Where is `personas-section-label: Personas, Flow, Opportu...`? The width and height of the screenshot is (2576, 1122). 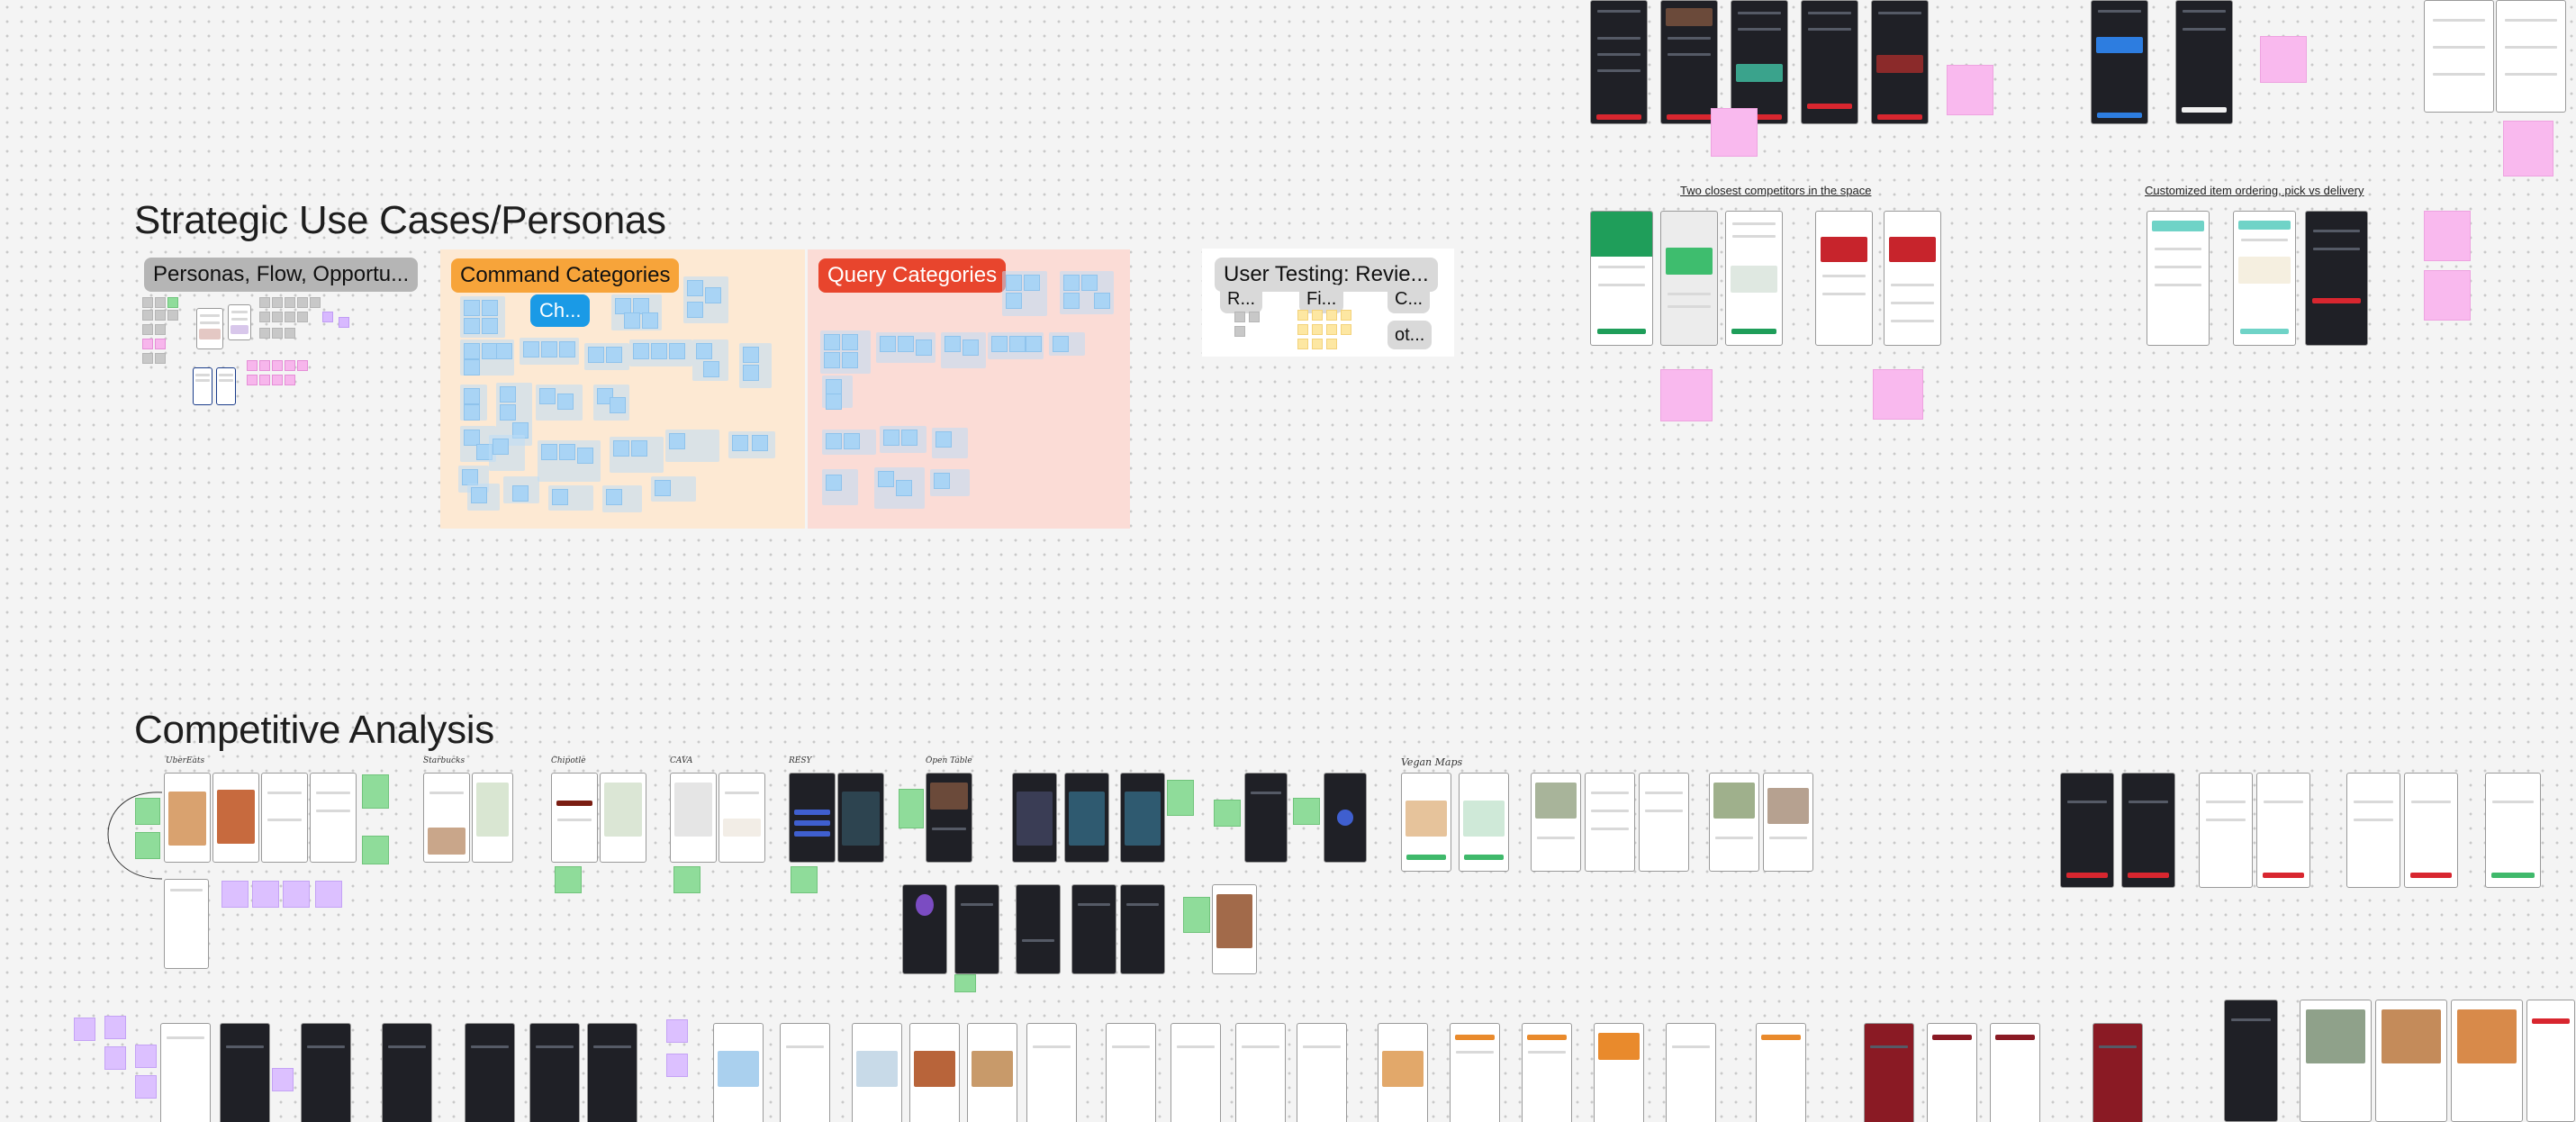
personas-section-label: Personas, Flow, Opportu... is located at coordinates (281, 275).